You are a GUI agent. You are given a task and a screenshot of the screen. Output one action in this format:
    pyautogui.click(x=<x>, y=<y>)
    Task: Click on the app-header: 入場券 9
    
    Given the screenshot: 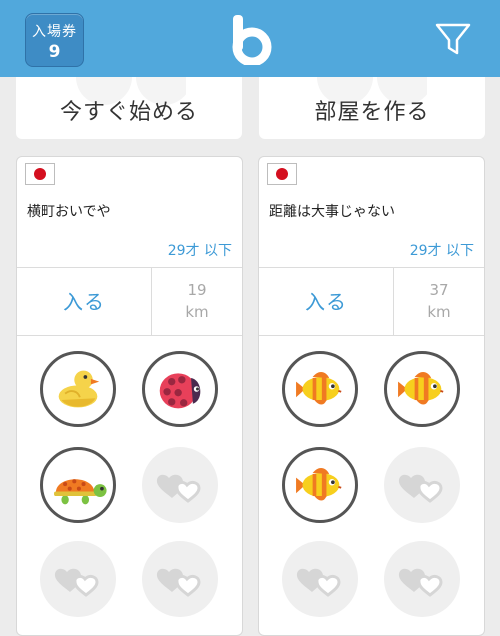 What is the action you would take?
    pyautogui.click(x=250, y=38)
    